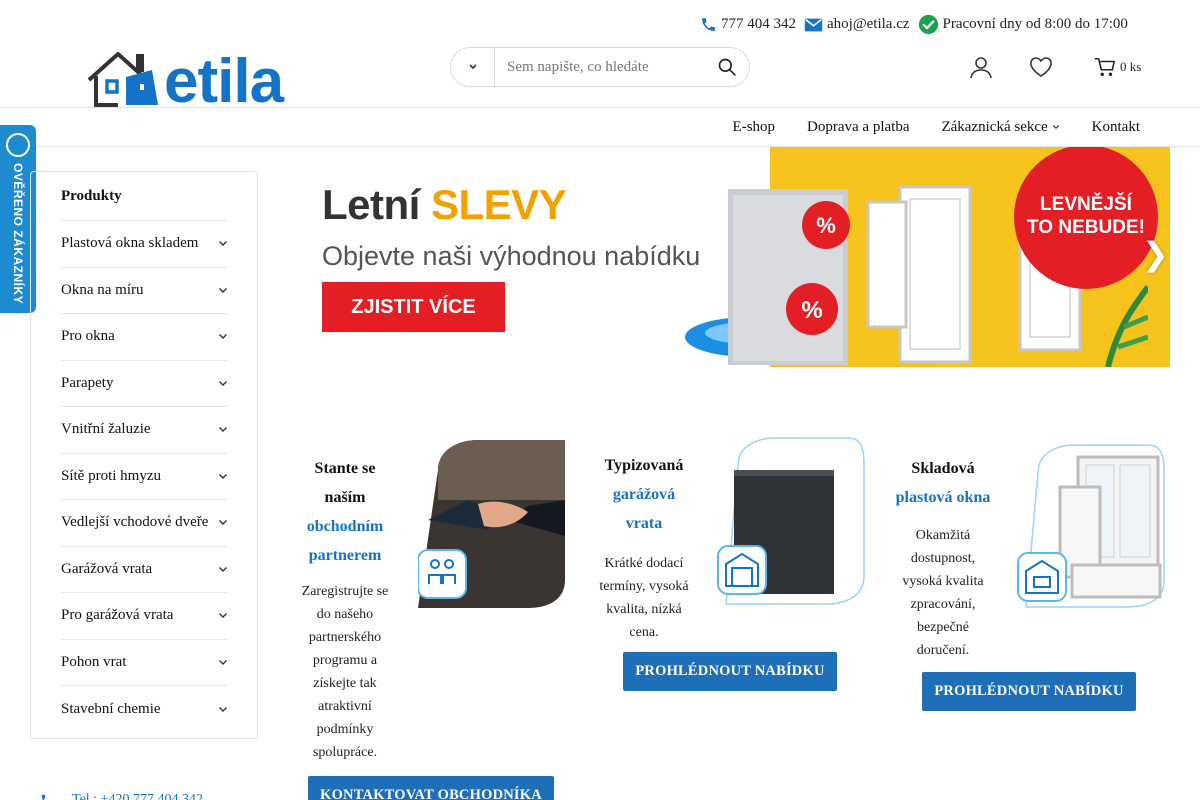 This screenshot has height=800, width=1200. I want to click on sidebar-item-label: Stavební chemie, so click(111, 708).